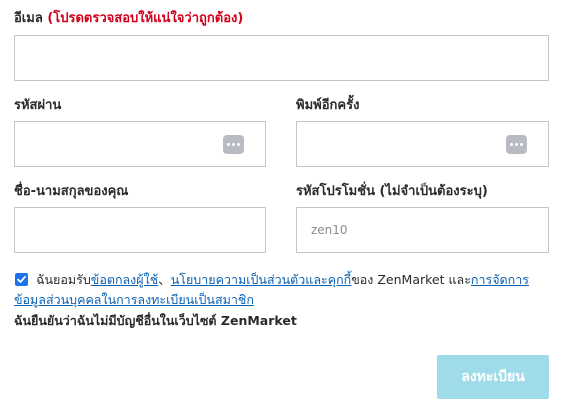 This screenshot has height=418, width=573. What do you see at coordinates (71, 191) in the screenshot?
I see `name-label: ชื่อ-นามสกุลของคุณ` at bounding box center [71, 191].